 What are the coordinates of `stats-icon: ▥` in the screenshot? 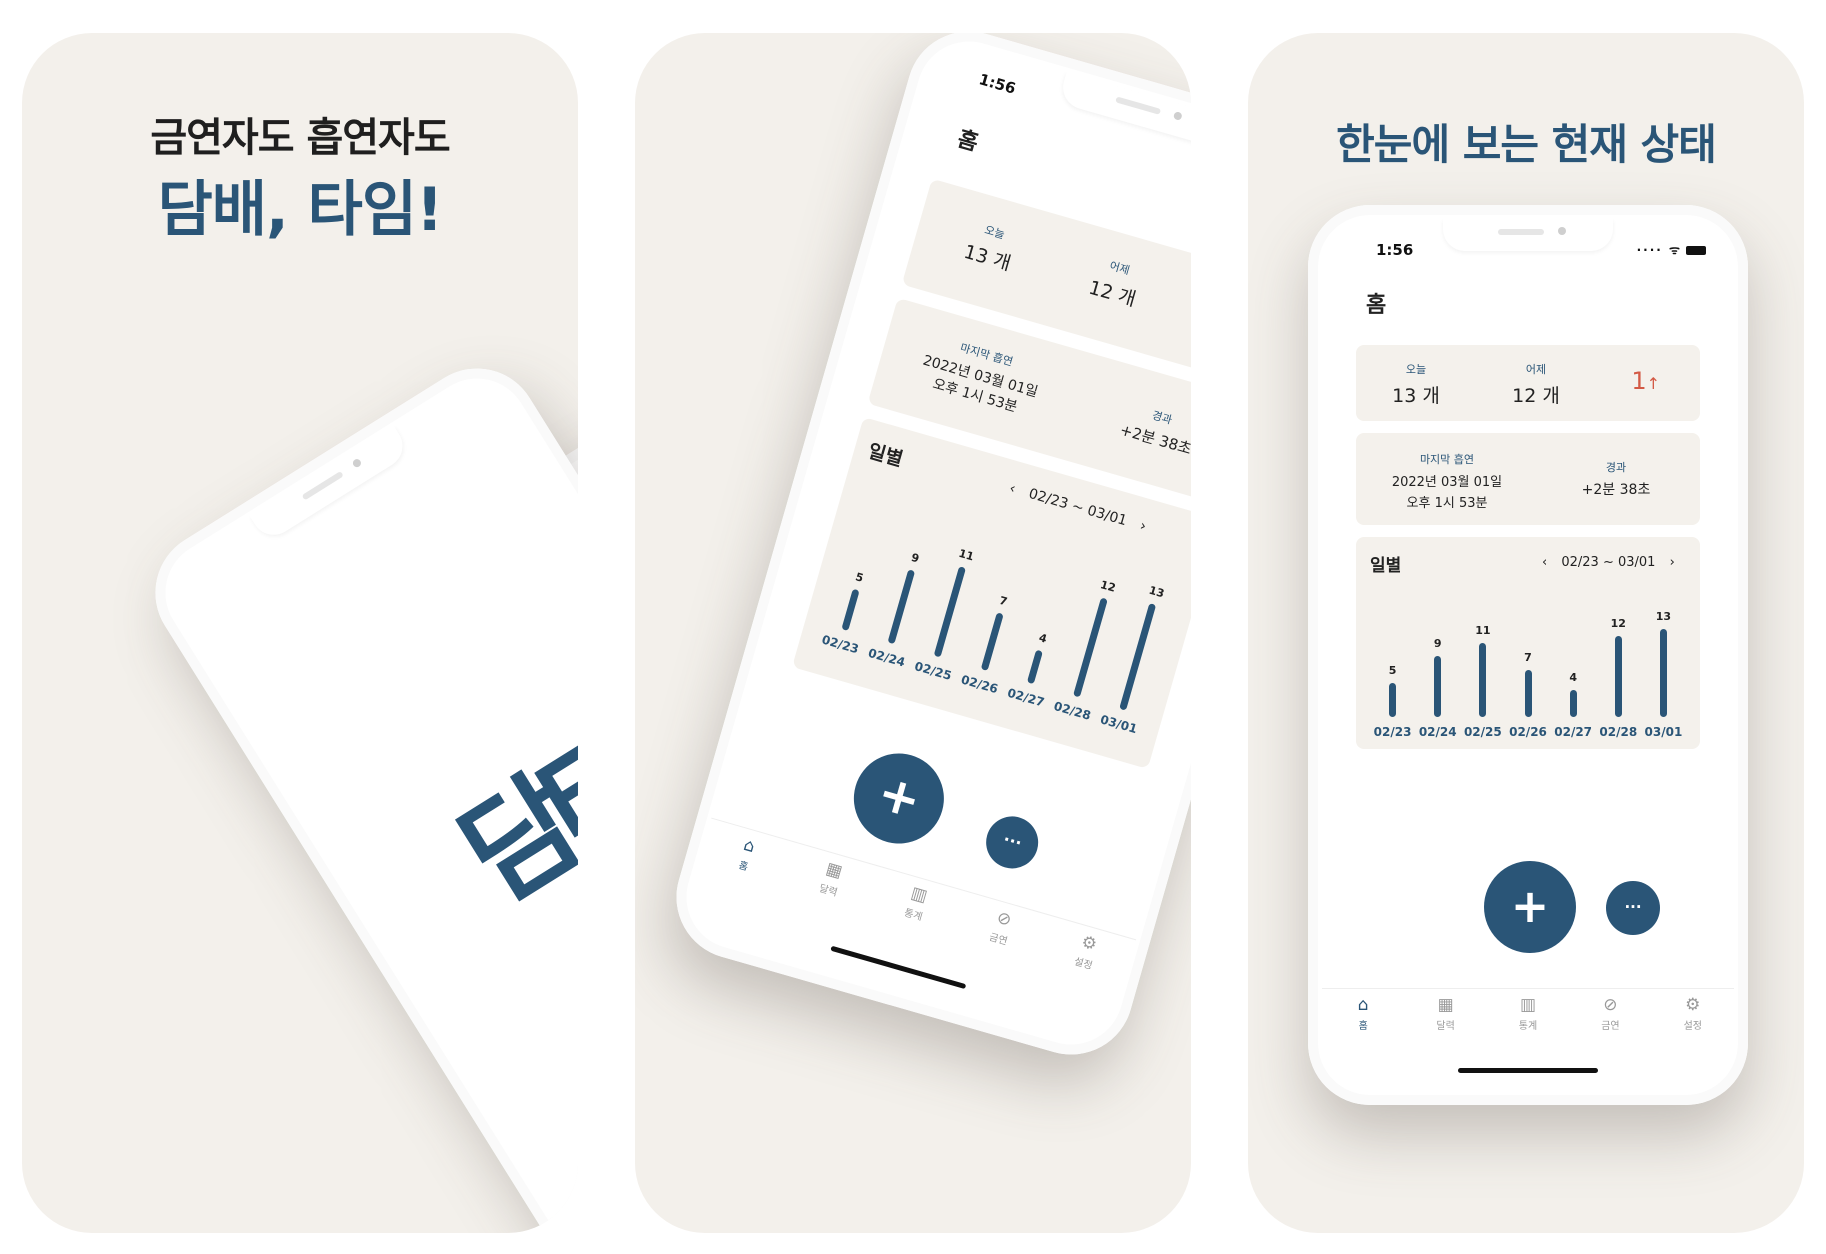 It's located at (1528, 1005).